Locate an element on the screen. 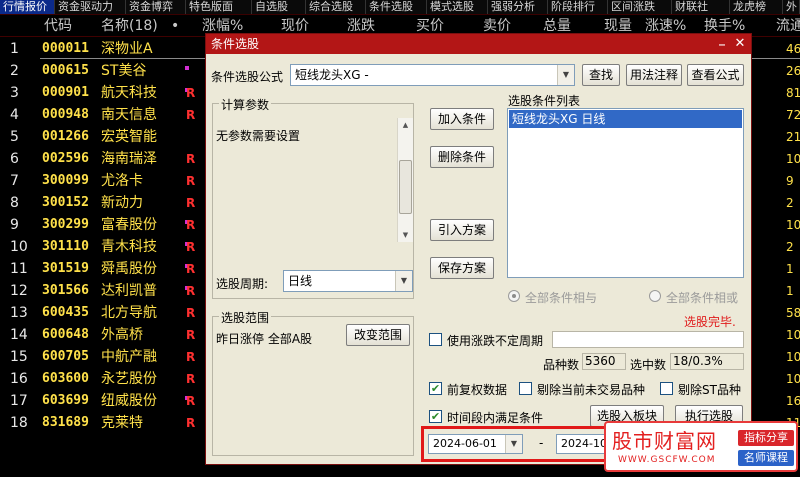 The image size is (800, 477). row-number: 10 is located at coordinates (19, 247).